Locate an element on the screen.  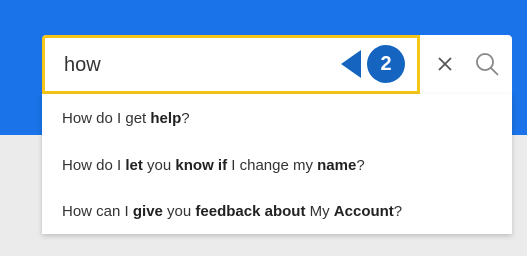
suggestion-text: How do I get is located at coordinates (106, 118).